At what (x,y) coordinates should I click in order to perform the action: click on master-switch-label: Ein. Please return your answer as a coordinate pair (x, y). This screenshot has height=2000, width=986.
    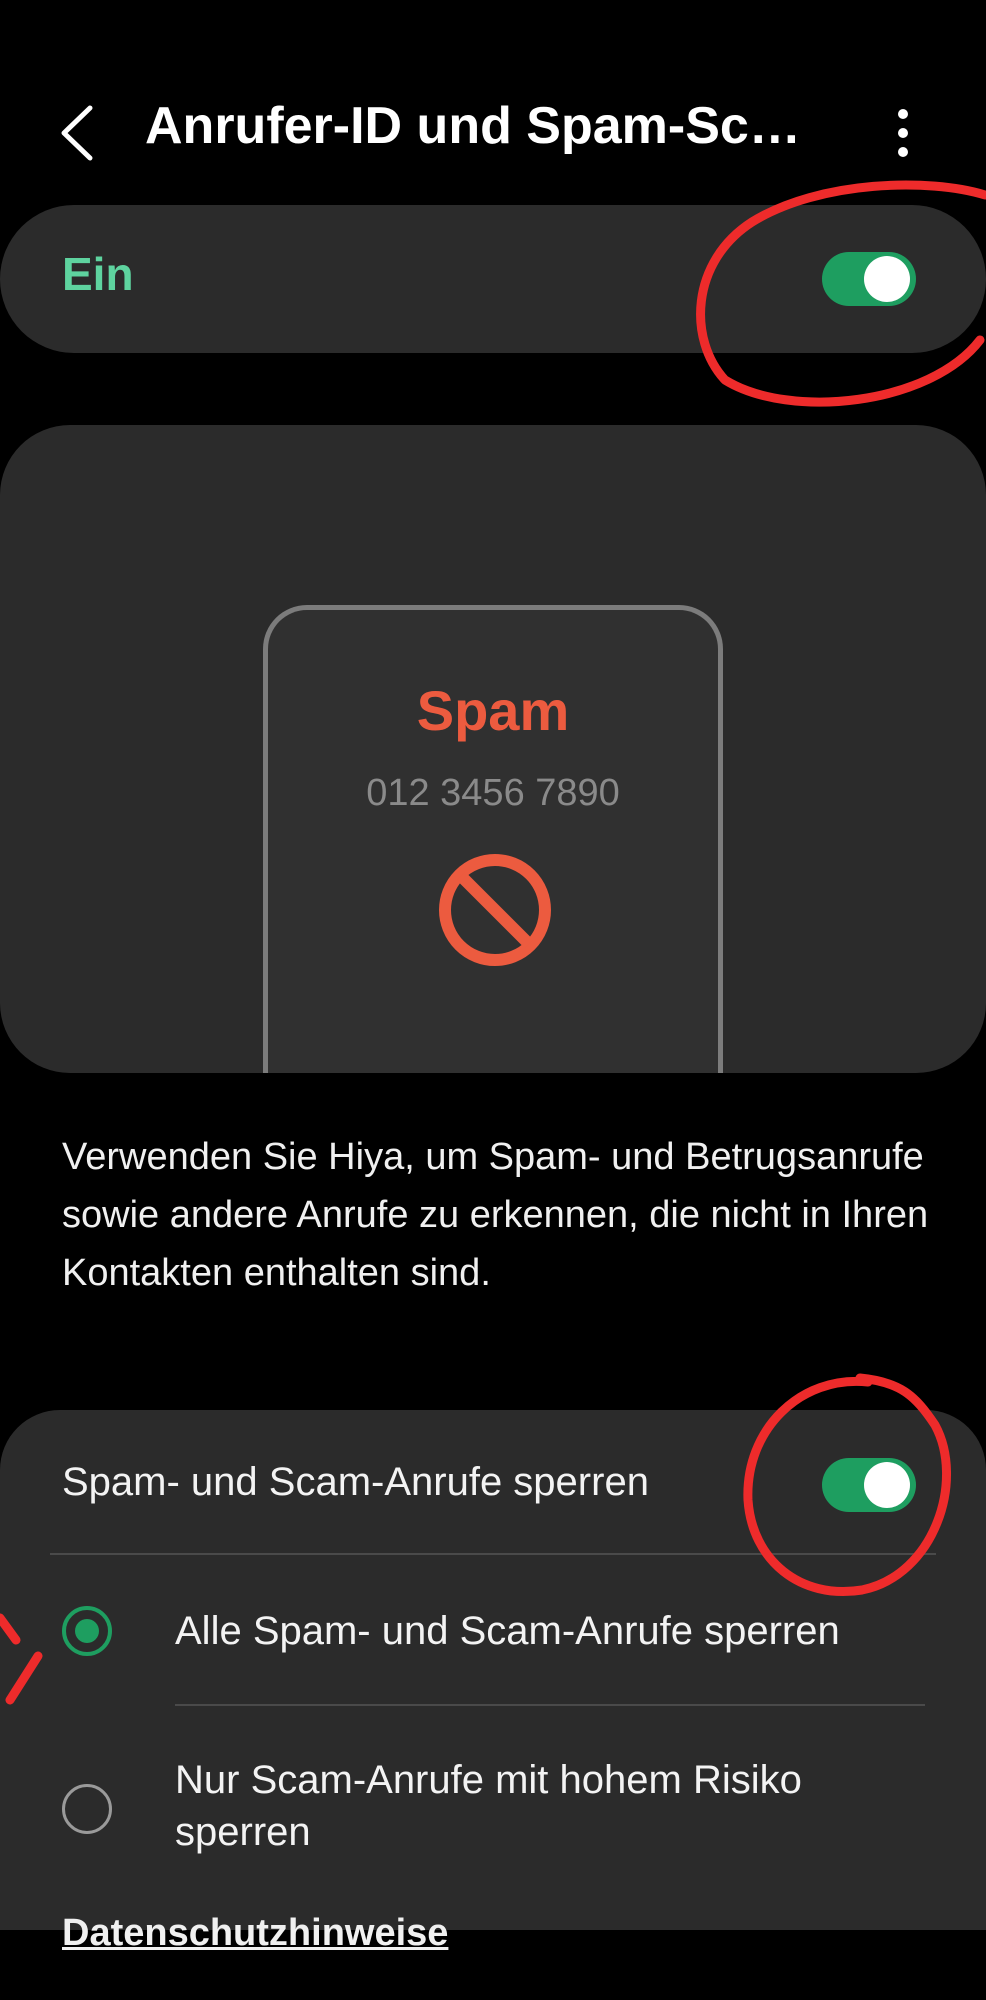
    Looking at the image, I should click on (98, 274).